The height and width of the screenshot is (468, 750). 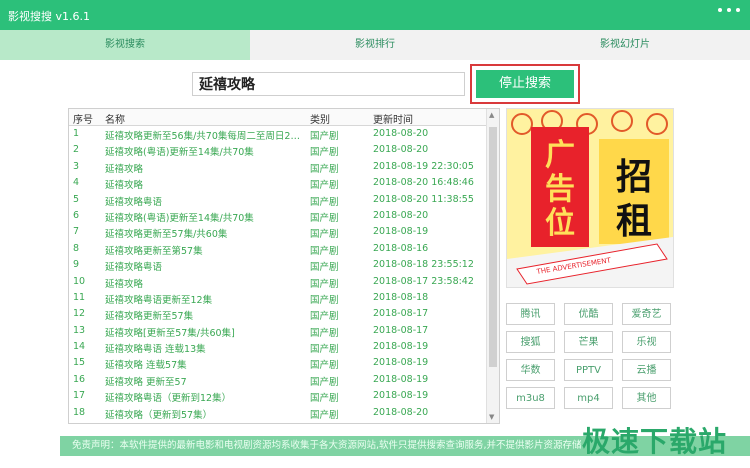 I want to click on table-row: 17 延禧攻略粤语（更新到12集） 国产剧 2018-08-19, so click(x=284, y=396).